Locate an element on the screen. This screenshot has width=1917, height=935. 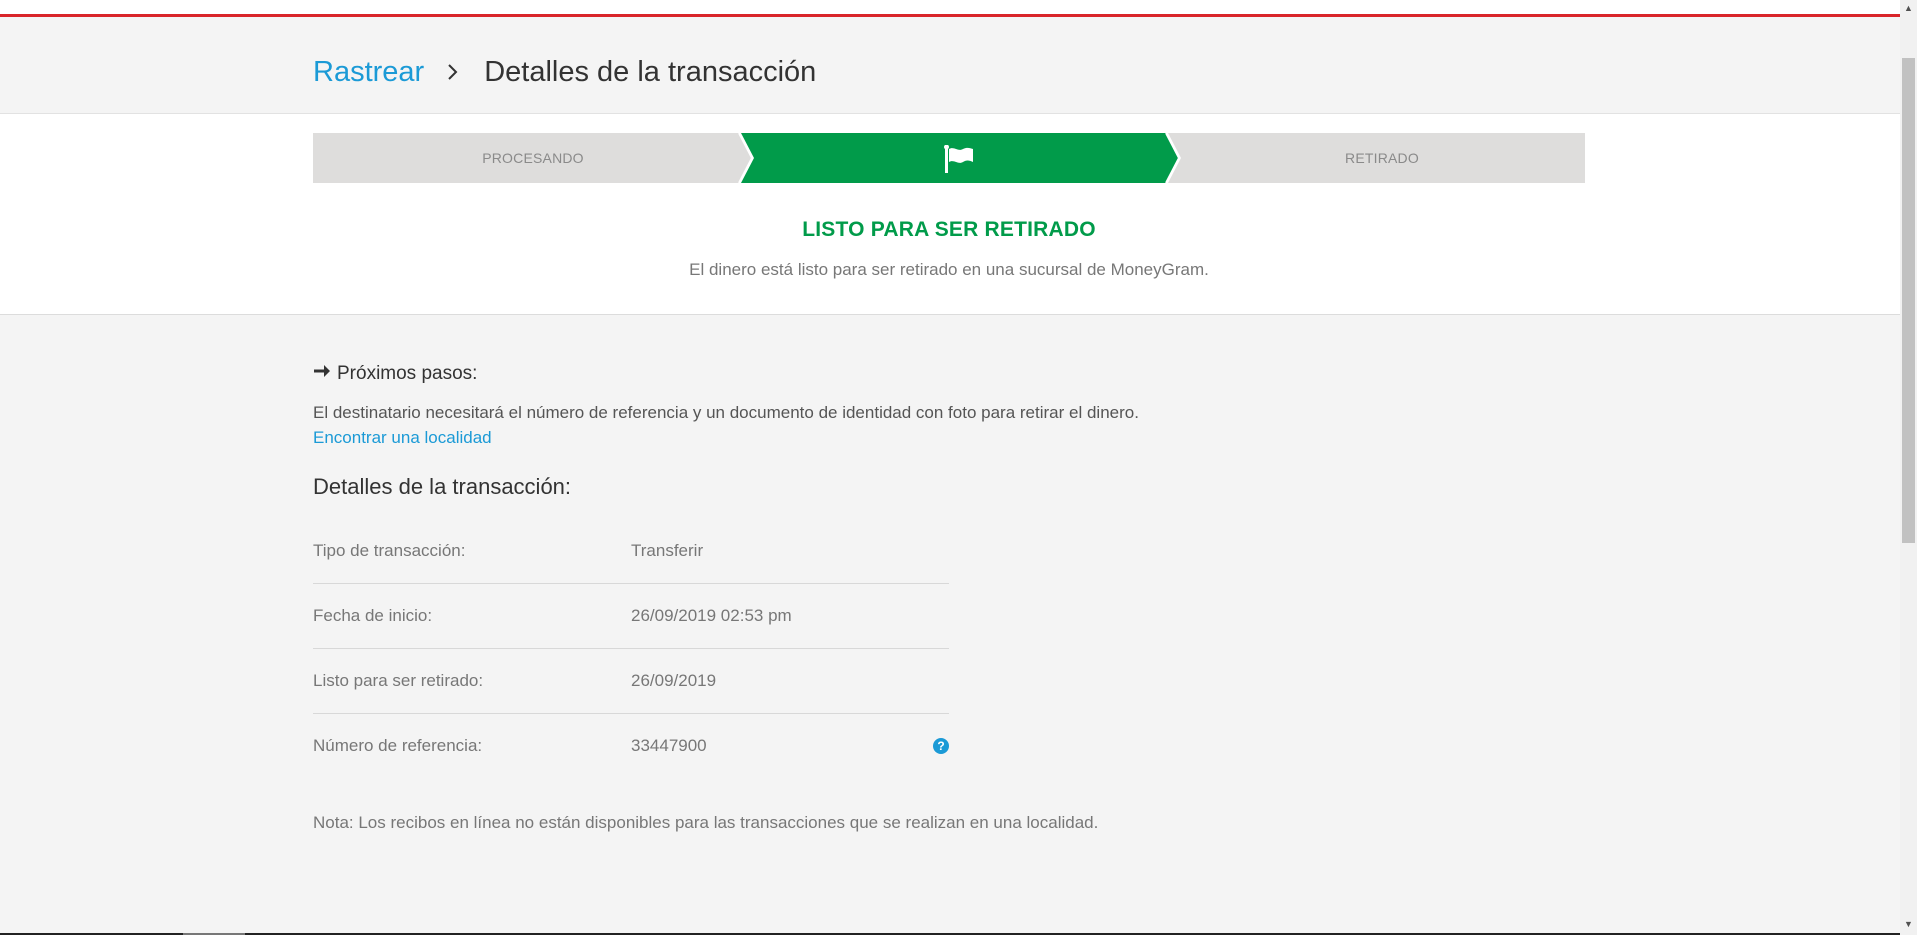
flag-icon is located at coordinates (959, 158).